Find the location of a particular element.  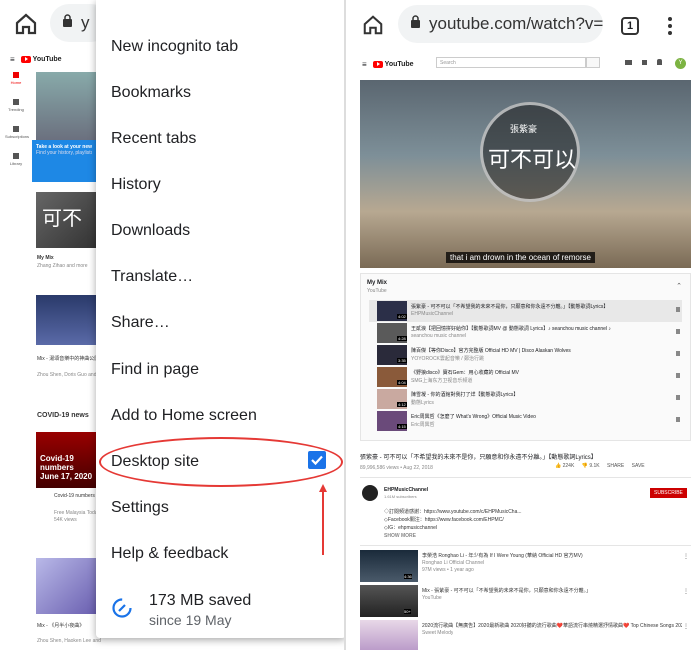

menu-item-recent-tabs: Recent tabs is located at coordinates (153, 139).